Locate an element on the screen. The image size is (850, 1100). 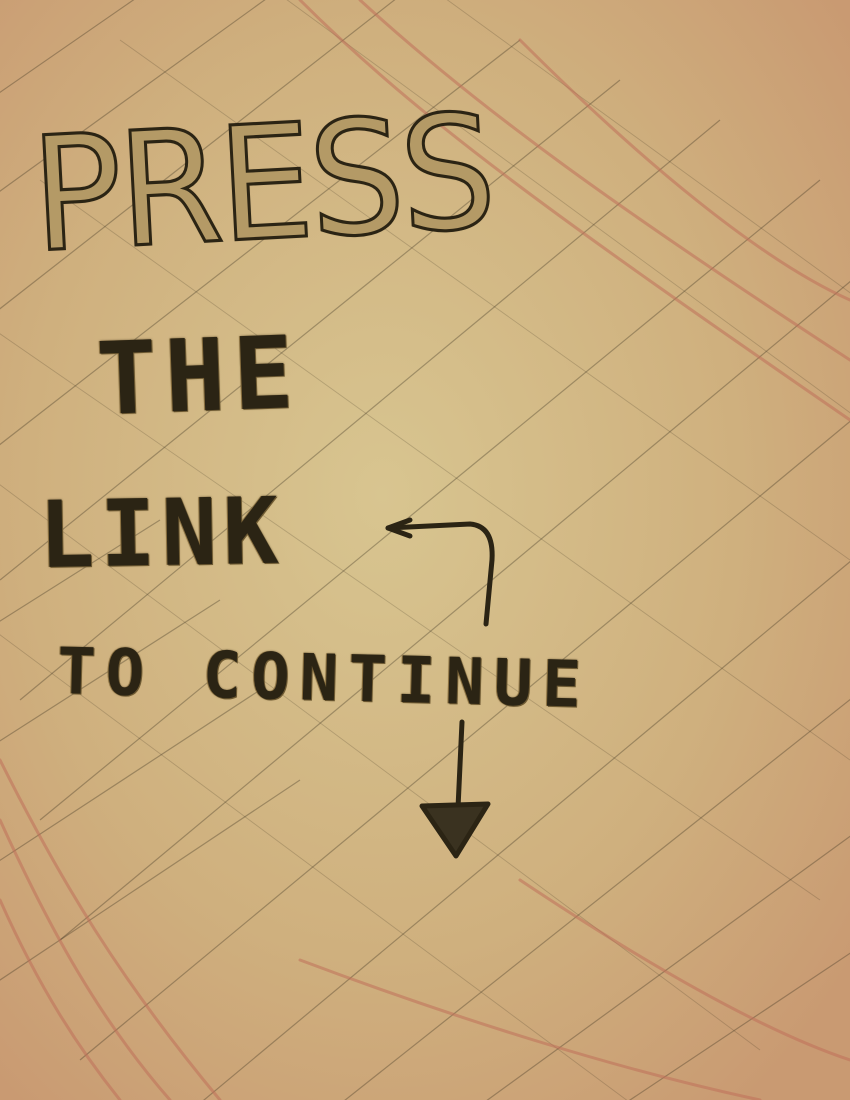
the-word: THE is located at coordinates (199, 375).